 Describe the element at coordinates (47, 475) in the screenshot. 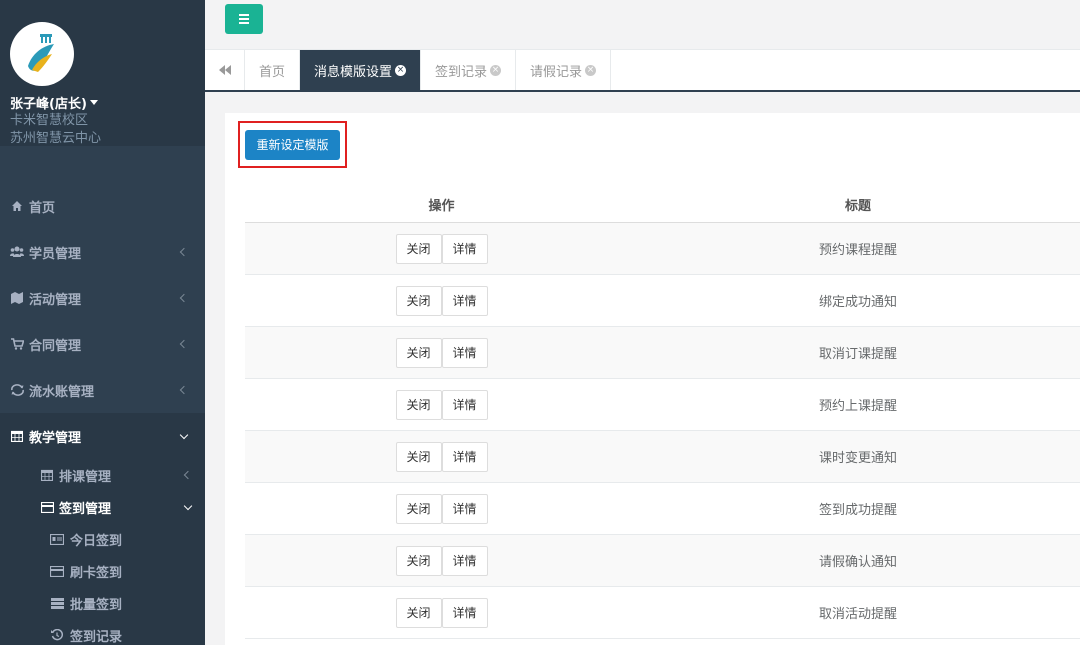

I see `calendar-icon` at that location.